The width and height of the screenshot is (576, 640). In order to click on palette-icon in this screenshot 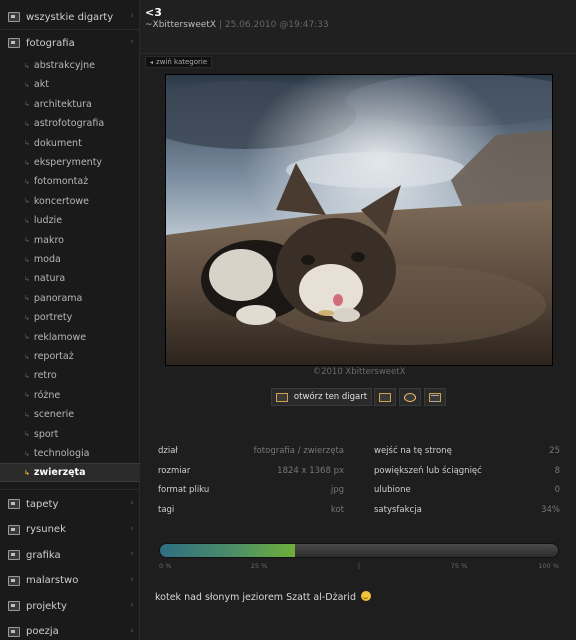, I will do `click(14, 580)`.